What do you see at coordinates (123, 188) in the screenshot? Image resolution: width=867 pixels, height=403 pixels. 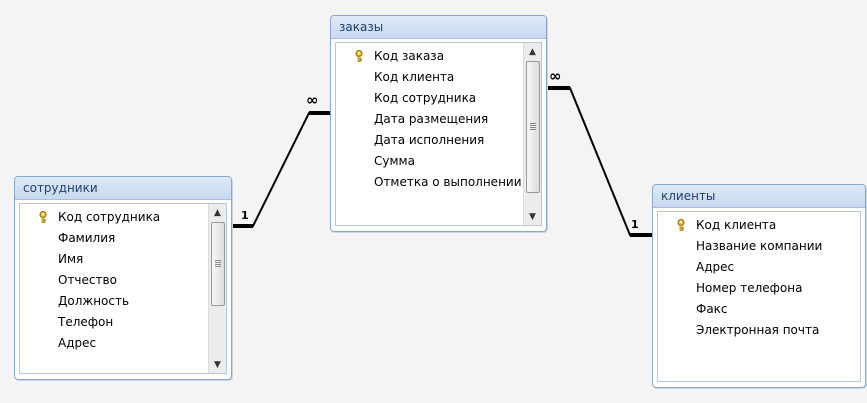 I see `table-title: сотрудники` at bounding box center [123, 188].